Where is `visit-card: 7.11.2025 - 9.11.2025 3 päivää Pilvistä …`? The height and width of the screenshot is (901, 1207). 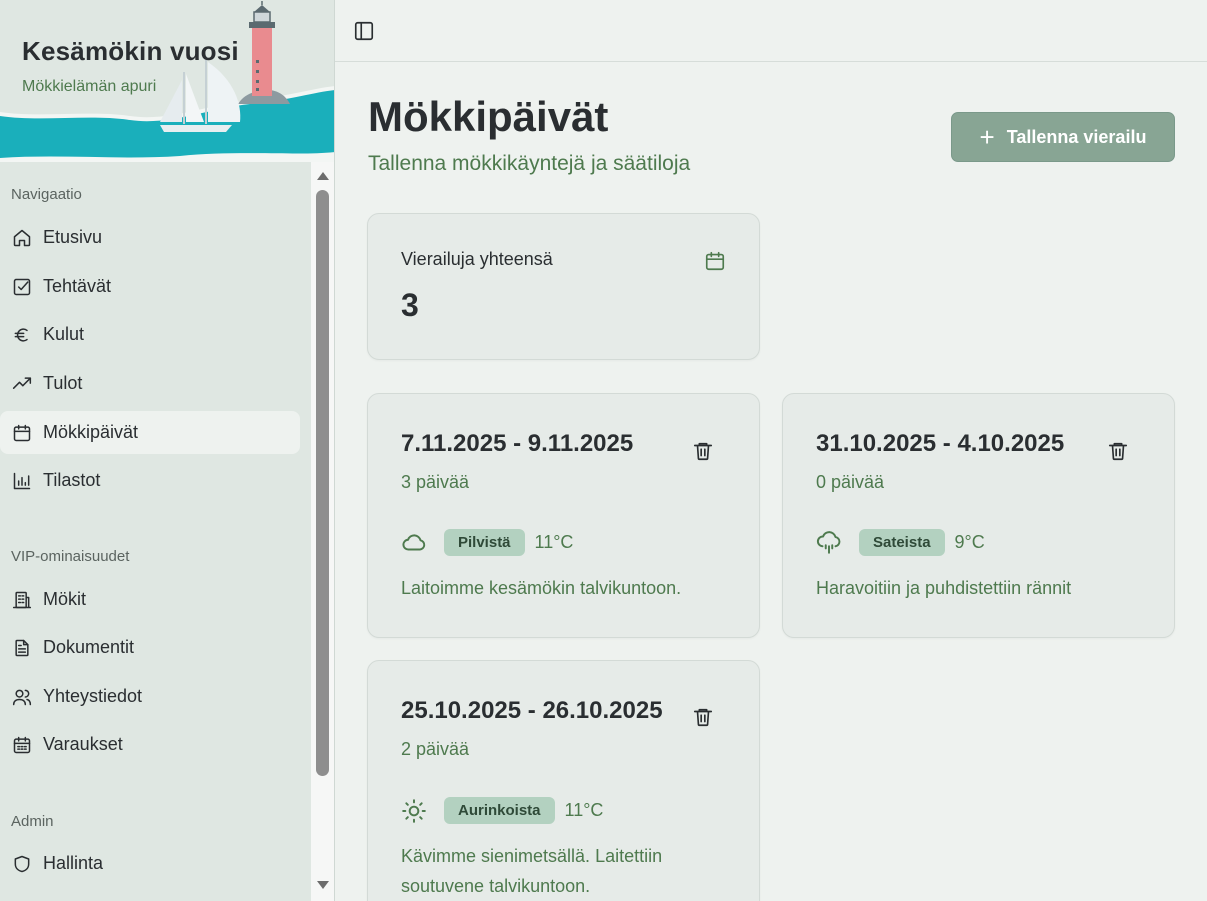
visit-card: 7.11.2025 - 9.11.2025 3 päivää Pilvistä … is located at coordinates (563, 515).